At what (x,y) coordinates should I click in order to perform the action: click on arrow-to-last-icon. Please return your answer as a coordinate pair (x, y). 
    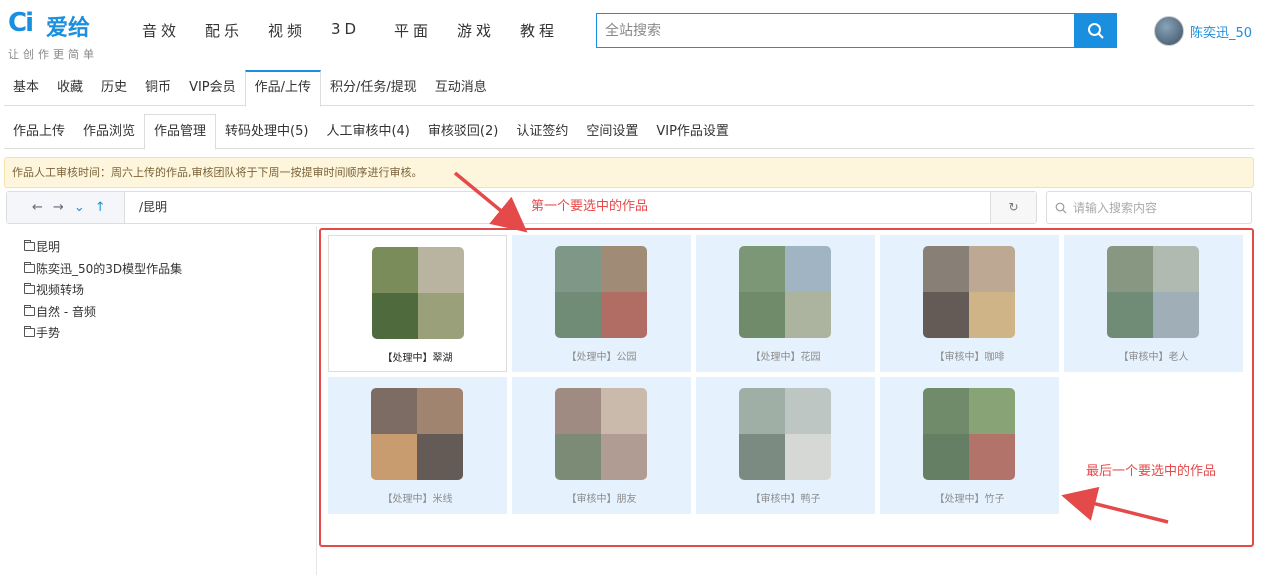
    Looking at the image, I should click on (1115, 505).